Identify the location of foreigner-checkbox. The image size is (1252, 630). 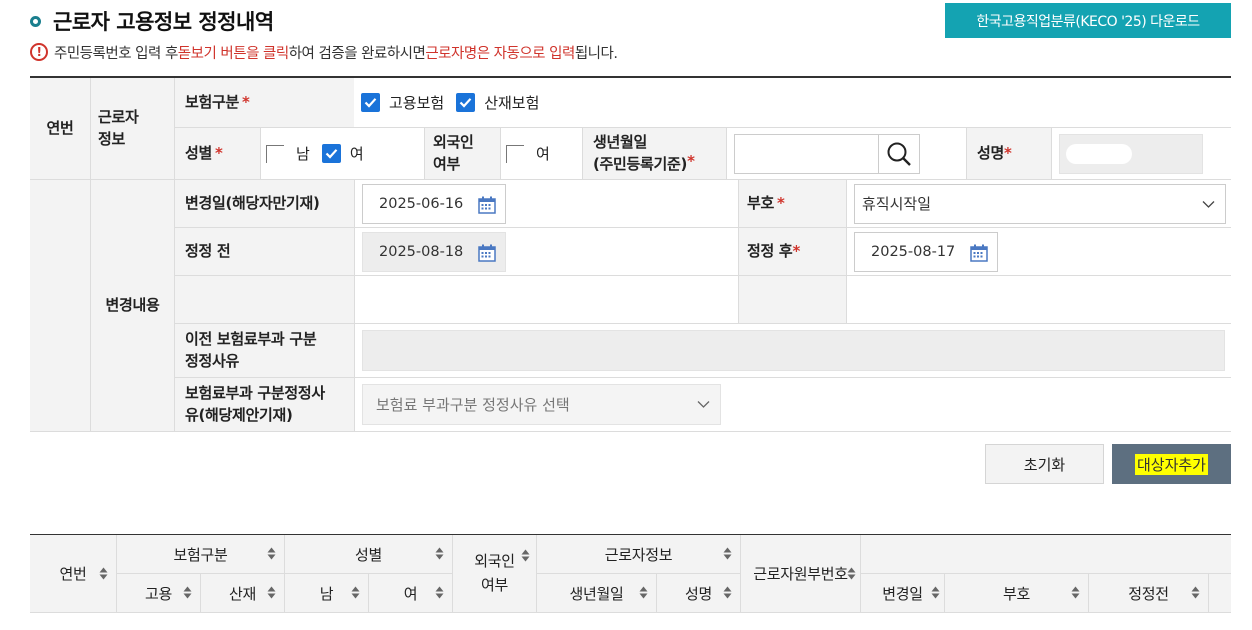
(515, 153).